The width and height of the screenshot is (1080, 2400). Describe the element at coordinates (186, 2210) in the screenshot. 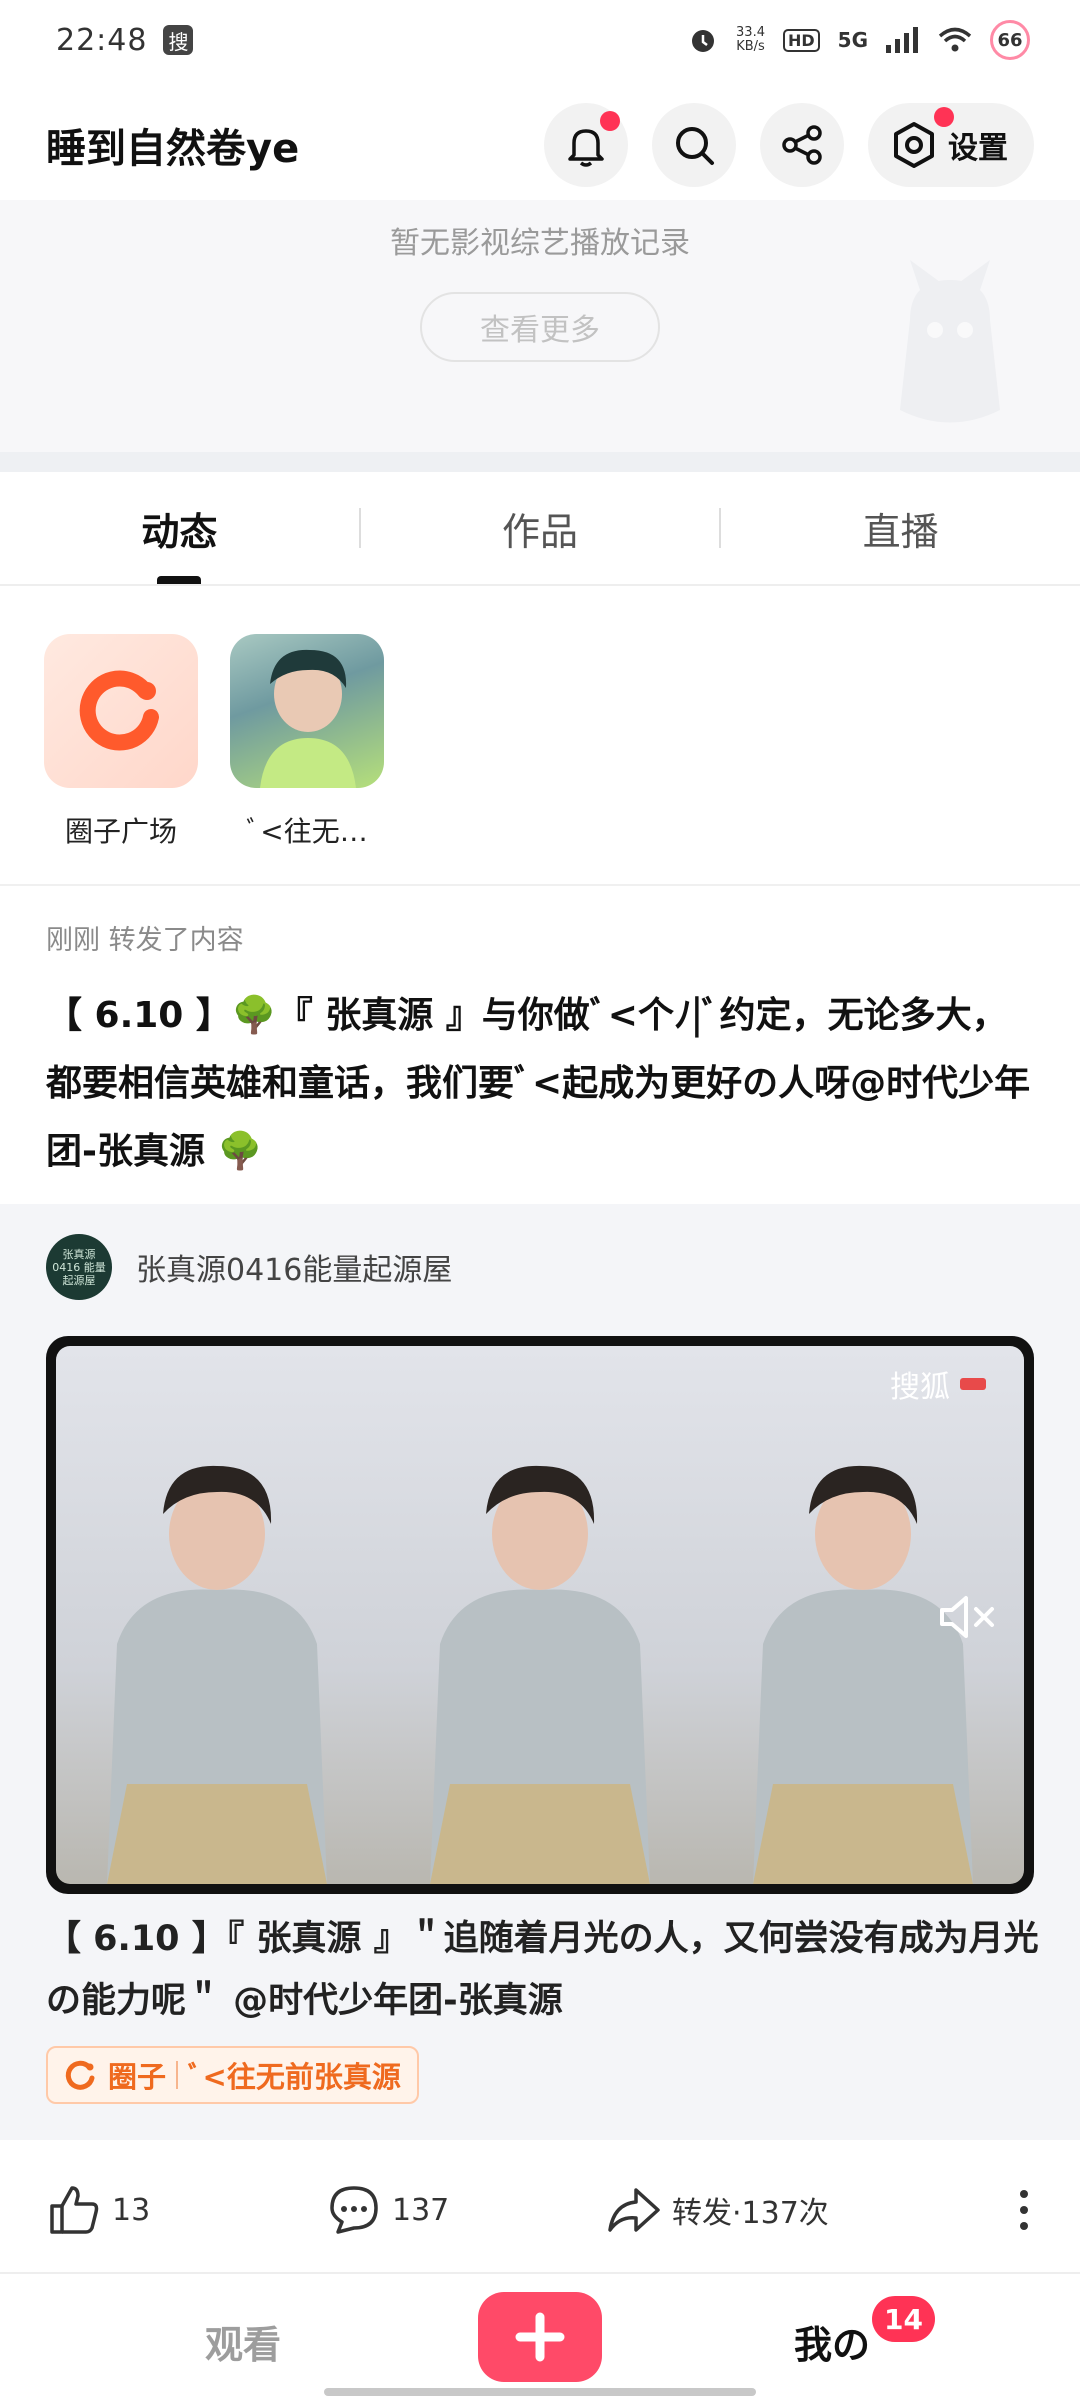

I see `like-button: 13` at that location.